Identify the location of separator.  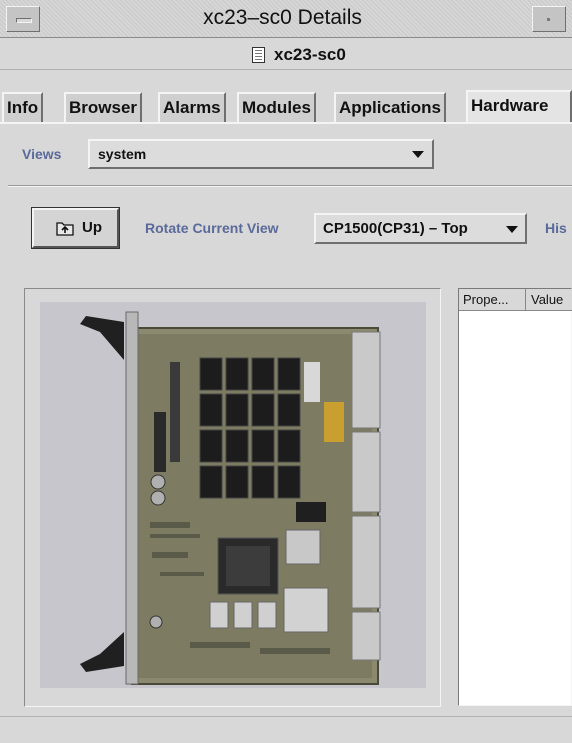
(290, 186).